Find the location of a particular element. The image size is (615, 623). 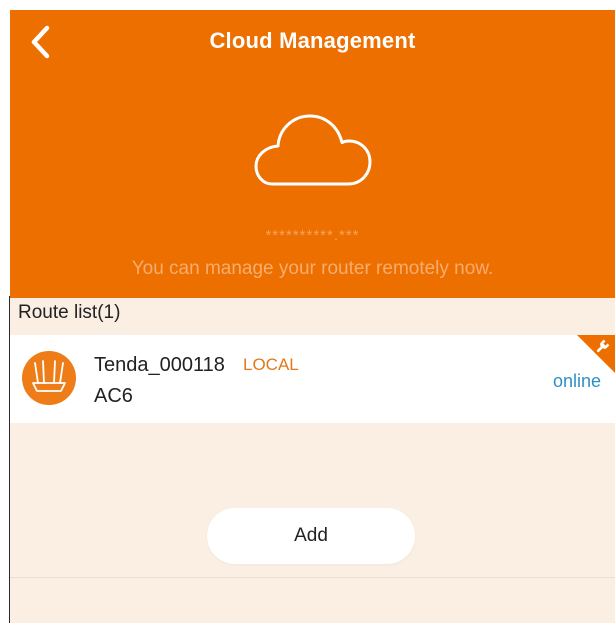

router-name: Tenda_000118 is located at coordinates (159, 365).